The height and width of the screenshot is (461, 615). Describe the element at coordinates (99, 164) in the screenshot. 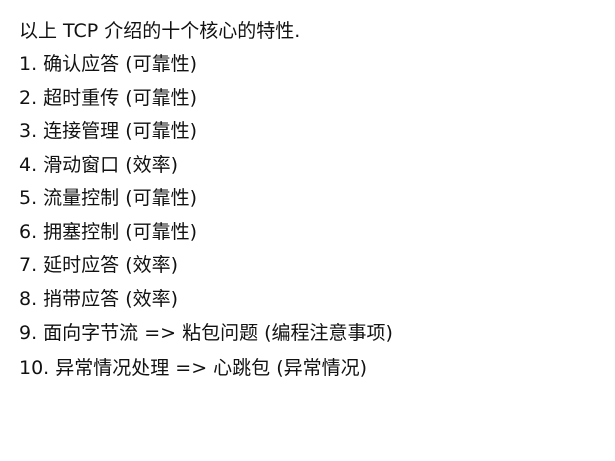

I see `list-item: 4. 滑动窗口 (效率)` at that location.